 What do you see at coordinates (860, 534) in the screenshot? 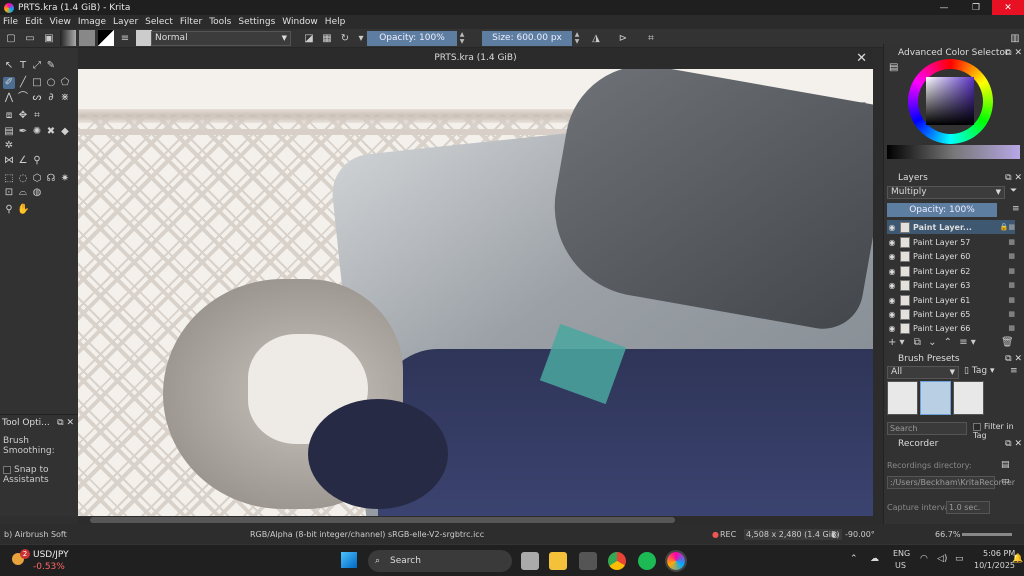
I see `rotation-value: -90.00°` at bounding box center [860, 534].